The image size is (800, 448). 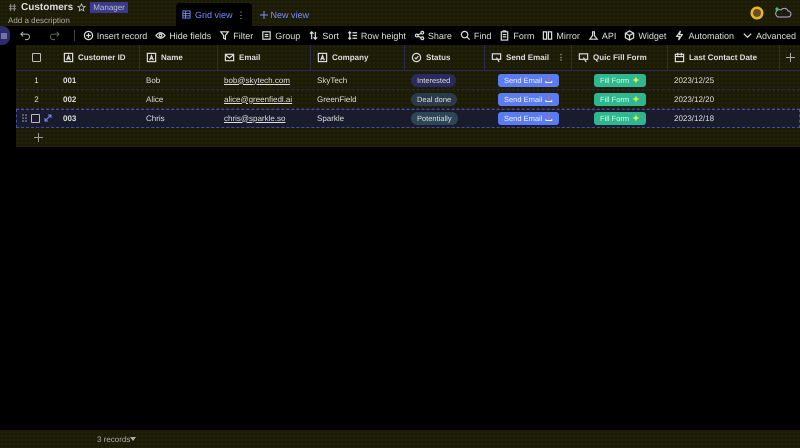 What do you see at coordinates (69, 118) in the screenshot?
I see `table-cell: 003` at bounding box center [69, 118].